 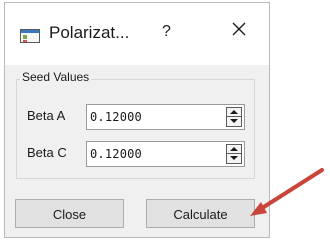 What do you see at coordinates (47, 152) in the screenshot?
I see `beta-c-label: Beta C` at bounding box center [47, 152].